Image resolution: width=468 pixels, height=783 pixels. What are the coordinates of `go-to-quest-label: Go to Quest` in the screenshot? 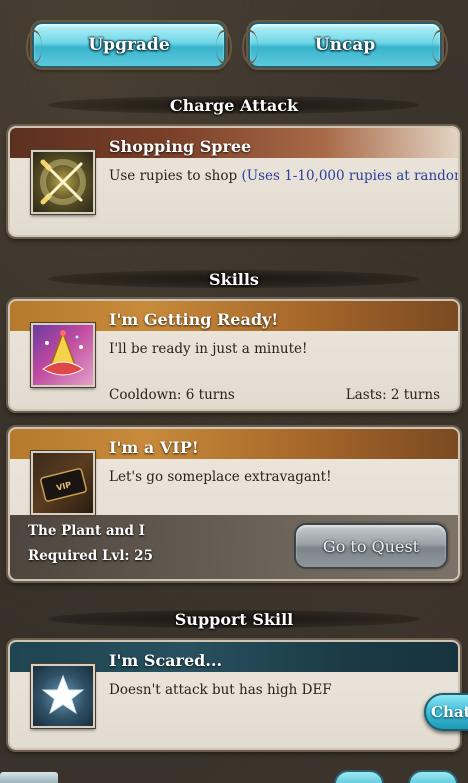 It's located at (371, 546).